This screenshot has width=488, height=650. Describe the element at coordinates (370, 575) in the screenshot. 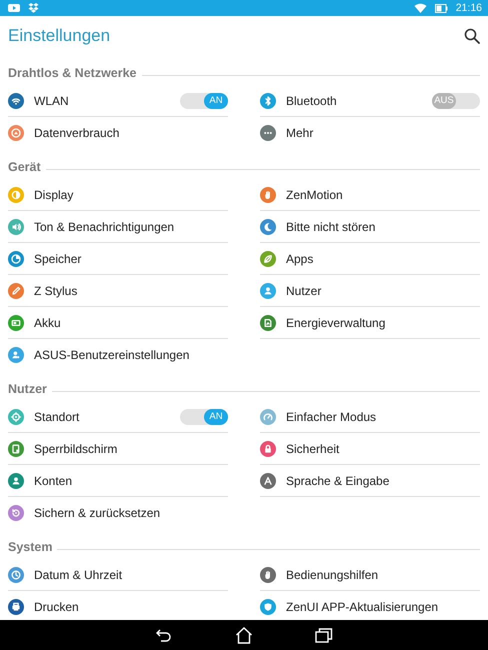

I see `settings-item: Bedienungshilfen` at that location.